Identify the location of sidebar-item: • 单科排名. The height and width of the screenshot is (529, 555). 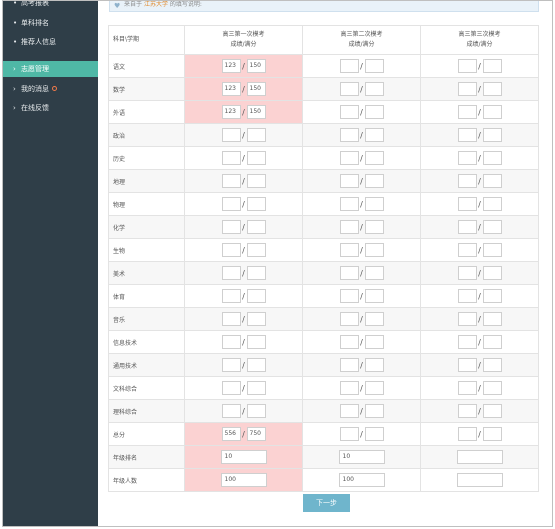
(50, 23).